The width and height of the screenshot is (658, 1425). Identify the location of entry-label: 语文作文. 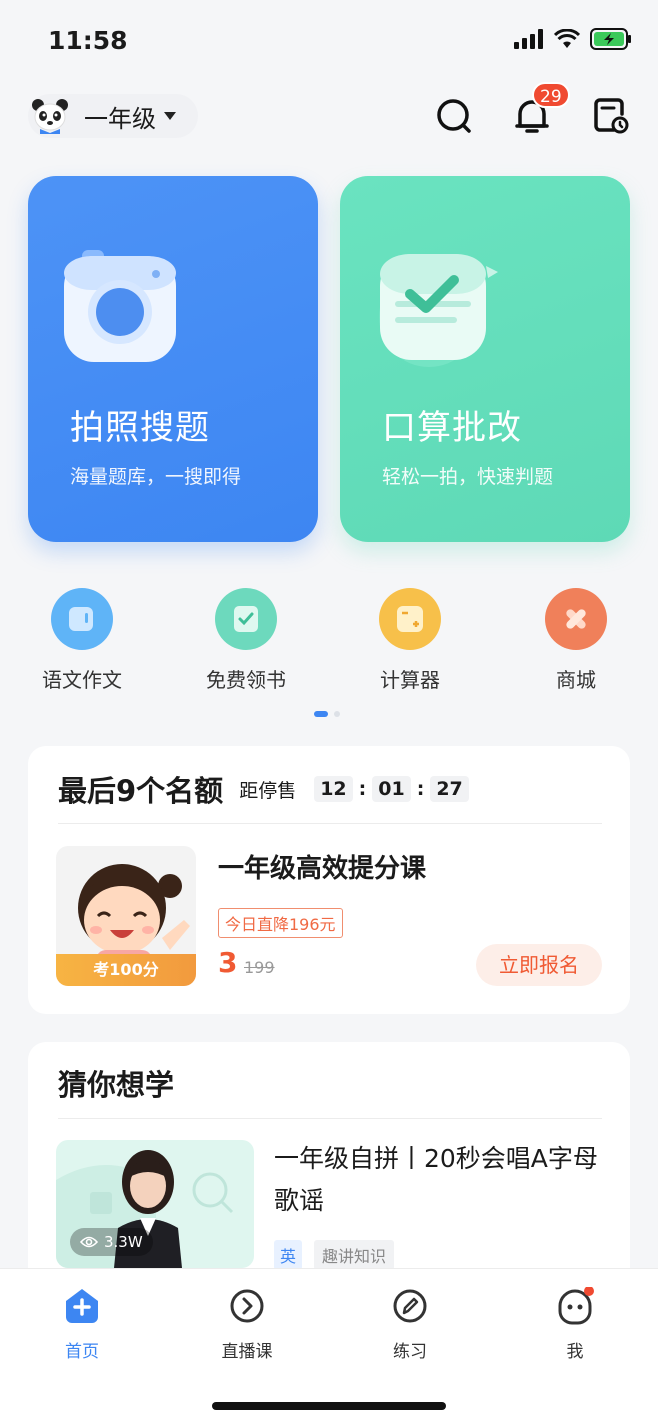
(82, 680).